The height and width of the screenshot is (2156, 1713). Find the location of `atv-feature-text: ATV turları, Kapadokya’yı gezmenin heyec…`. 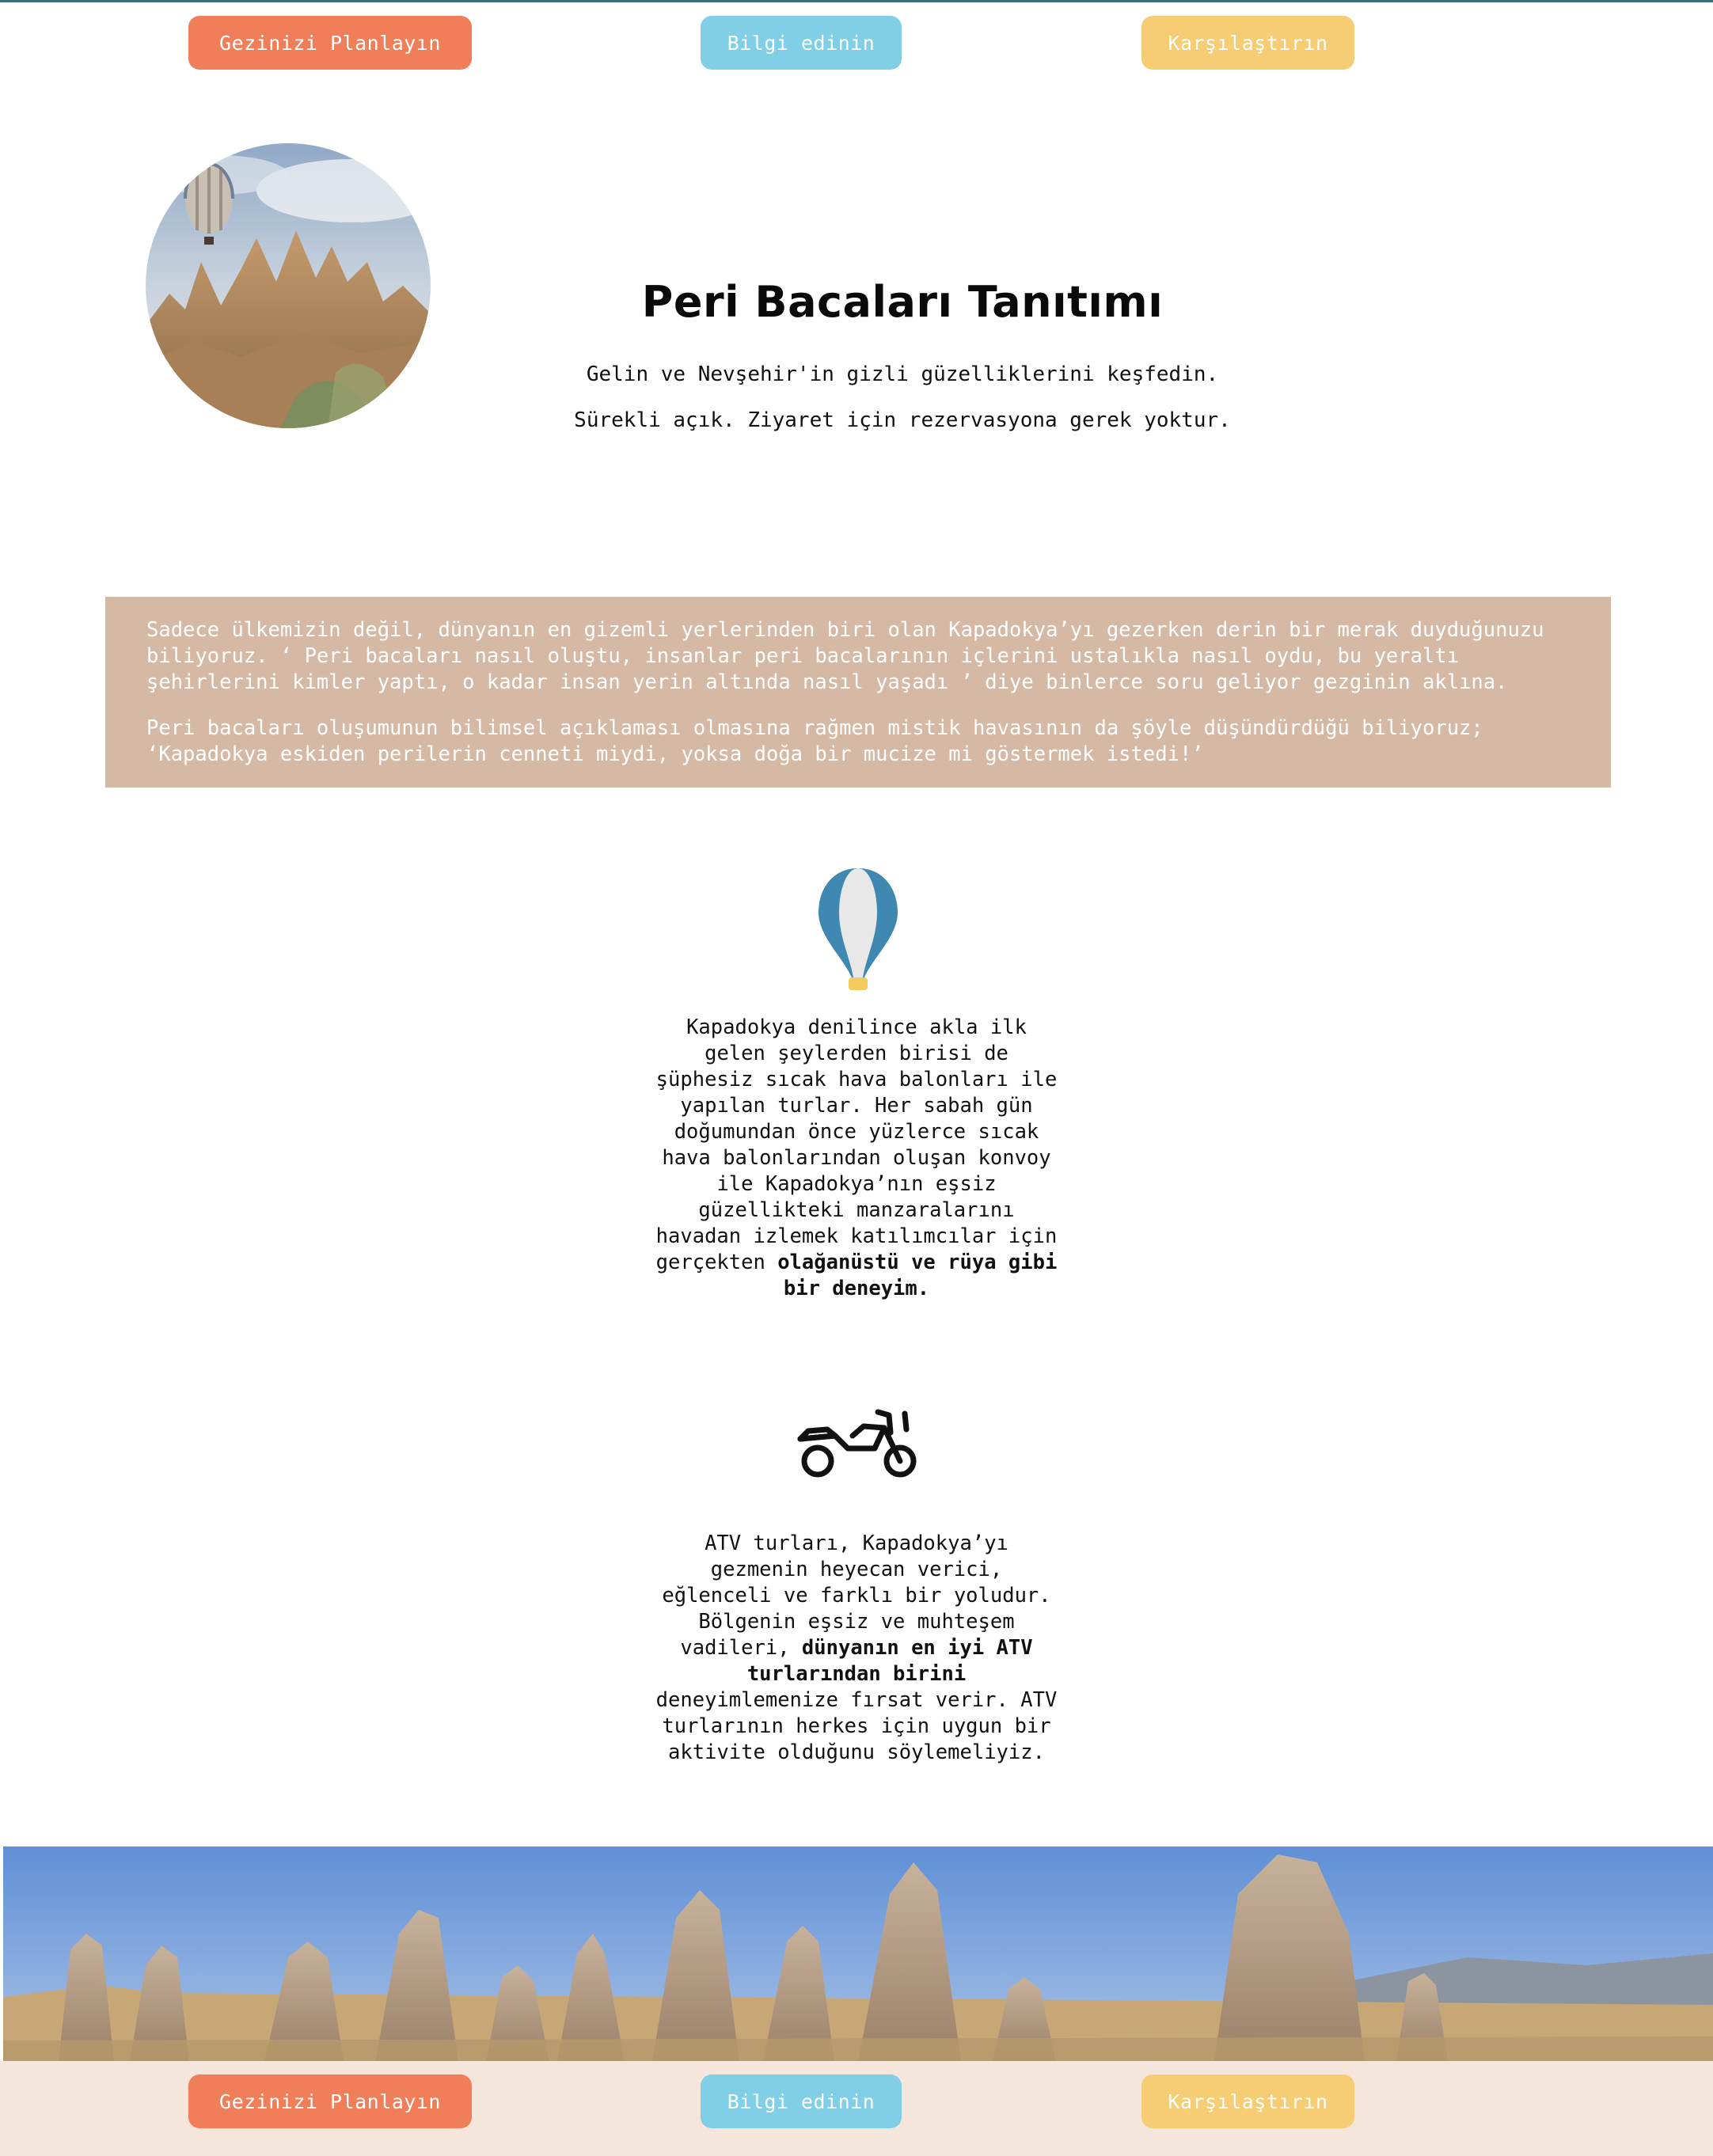

atv-feature-text: ATV turları, Kapadokya’yı gezmenin heyec… is located at coordinates (856, 1648).